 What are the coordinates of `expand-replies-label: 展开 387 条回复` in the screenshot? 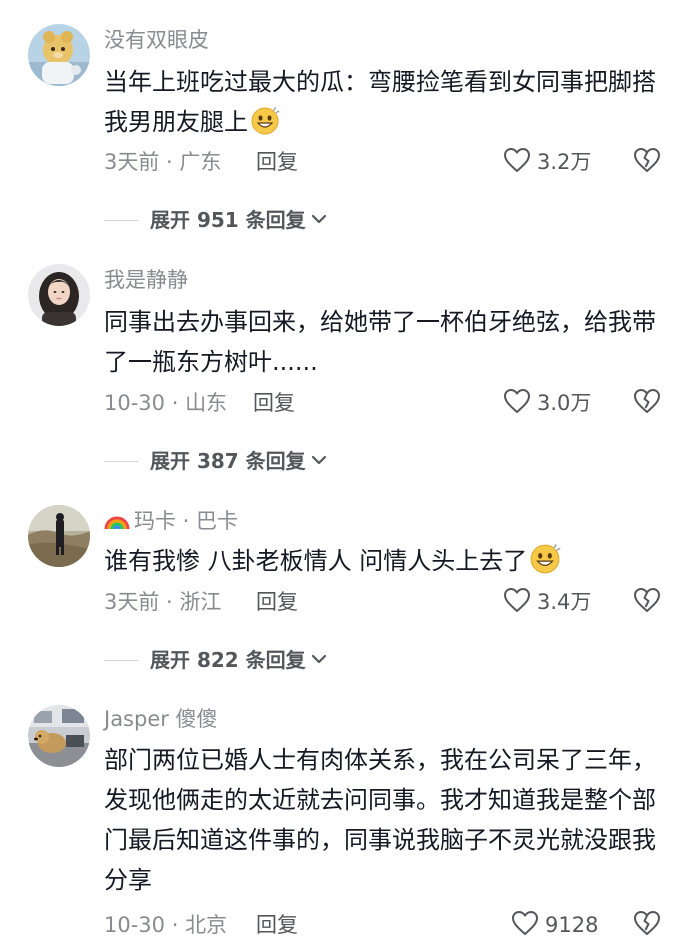 It's located at (228, 461).